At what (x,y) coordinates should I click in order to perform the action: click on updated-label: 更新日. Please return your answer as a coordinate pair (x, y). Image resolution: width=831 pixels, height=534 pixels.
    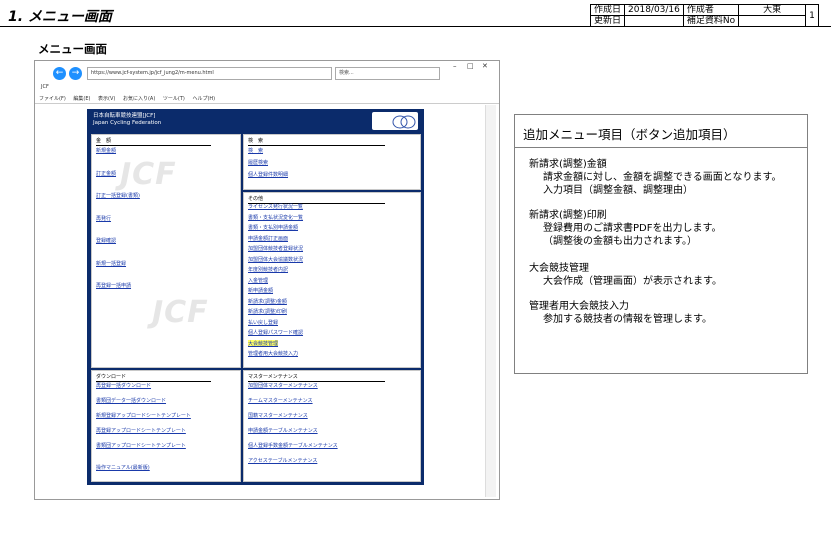
    Looking at the image, I should click on (607, 21).